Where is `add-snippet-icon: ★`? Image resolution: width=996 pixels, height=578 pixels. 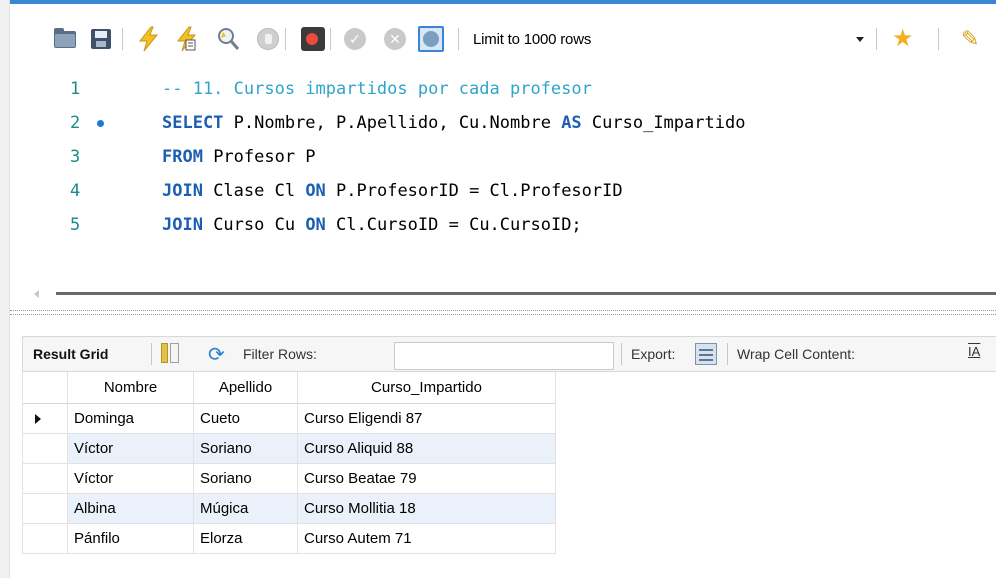 add-snippet-icon: ★ is located at coordinates (905, 39).